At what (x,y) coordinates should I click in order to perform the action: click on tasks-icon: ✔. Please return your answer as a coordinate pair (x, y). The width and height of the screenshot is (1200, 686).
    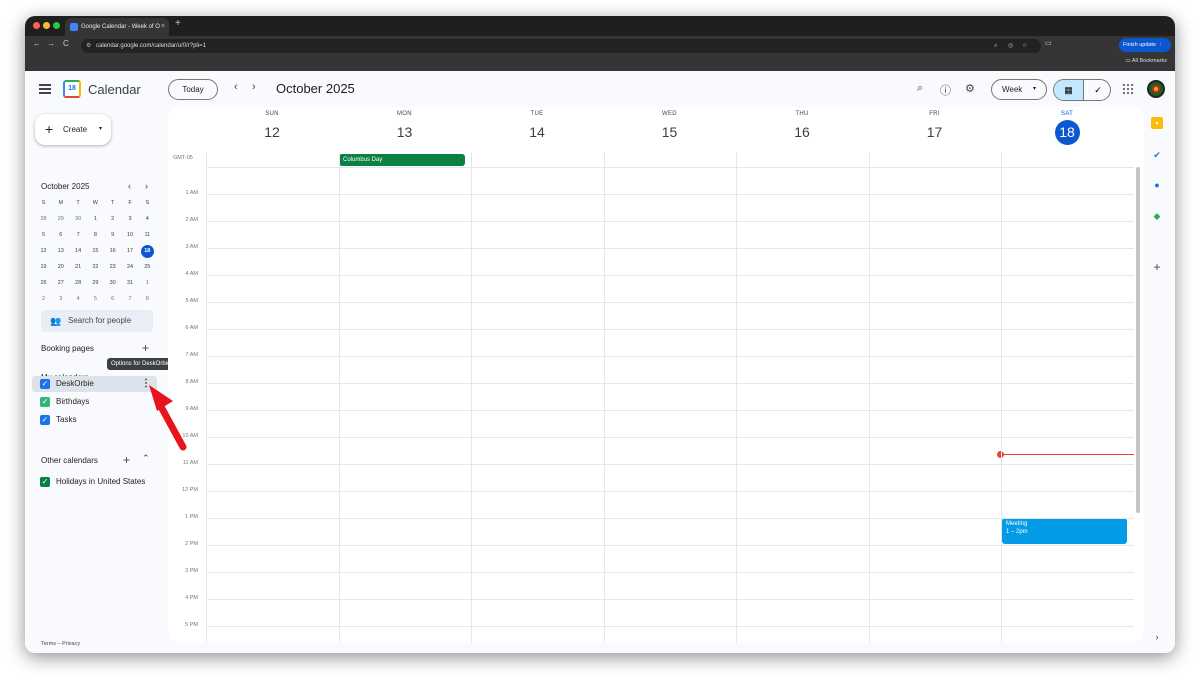
    Looking at the image, I should click on (1157, 155).